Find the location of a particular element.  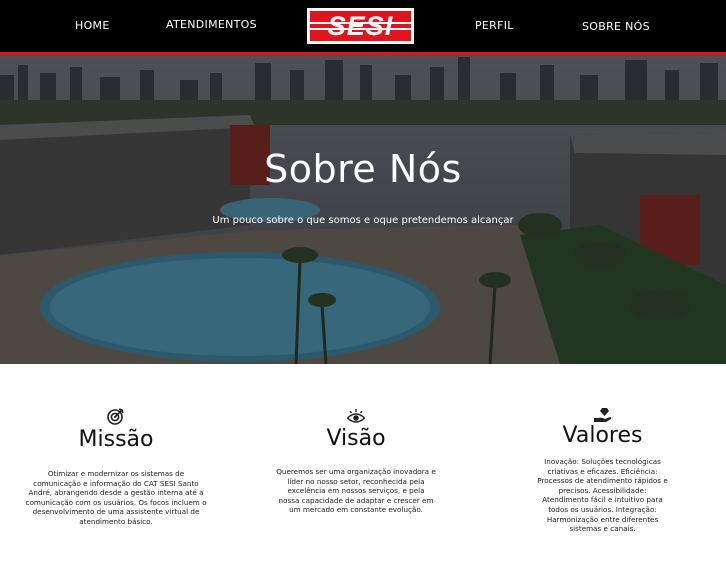

nav-link-sobre-nos: SOBRE NÓS is located at coordinates (616, 26).